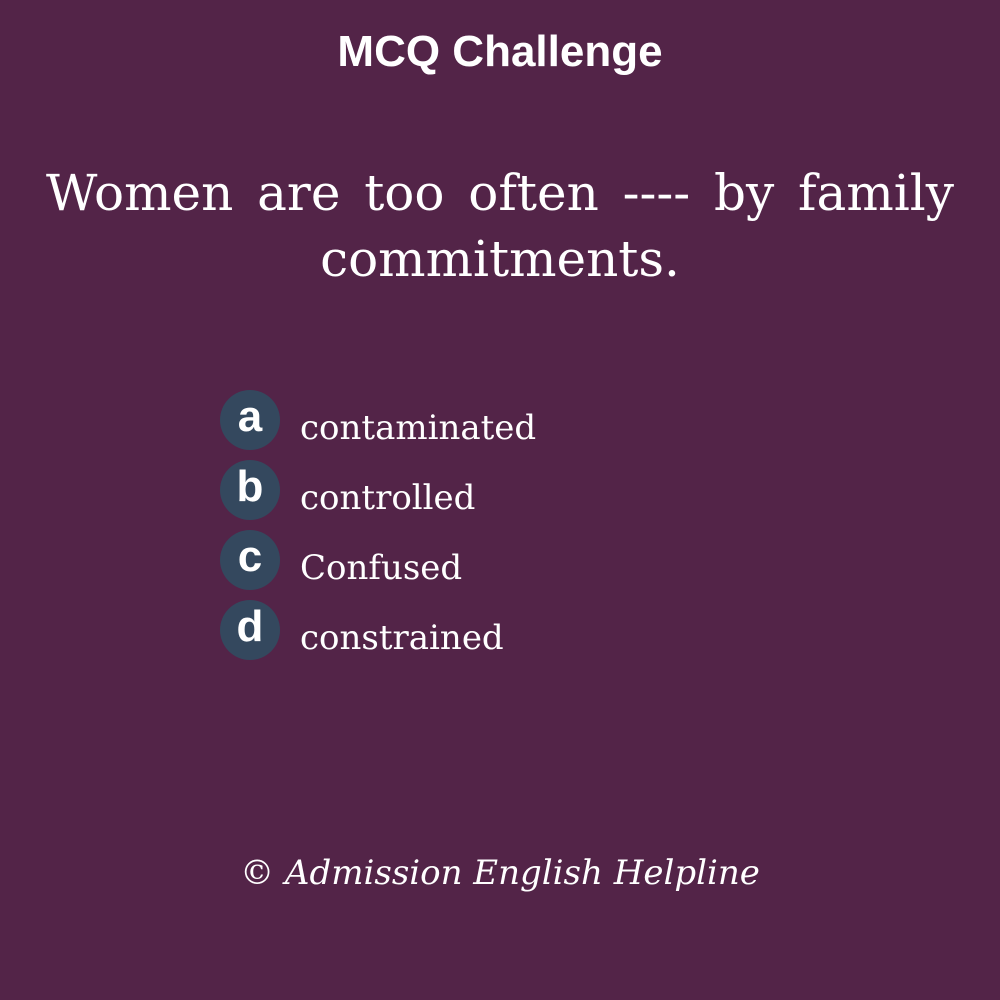 The image size is (1000, 1000). I want to click on option-b-label: controlled, so click(388, 498).